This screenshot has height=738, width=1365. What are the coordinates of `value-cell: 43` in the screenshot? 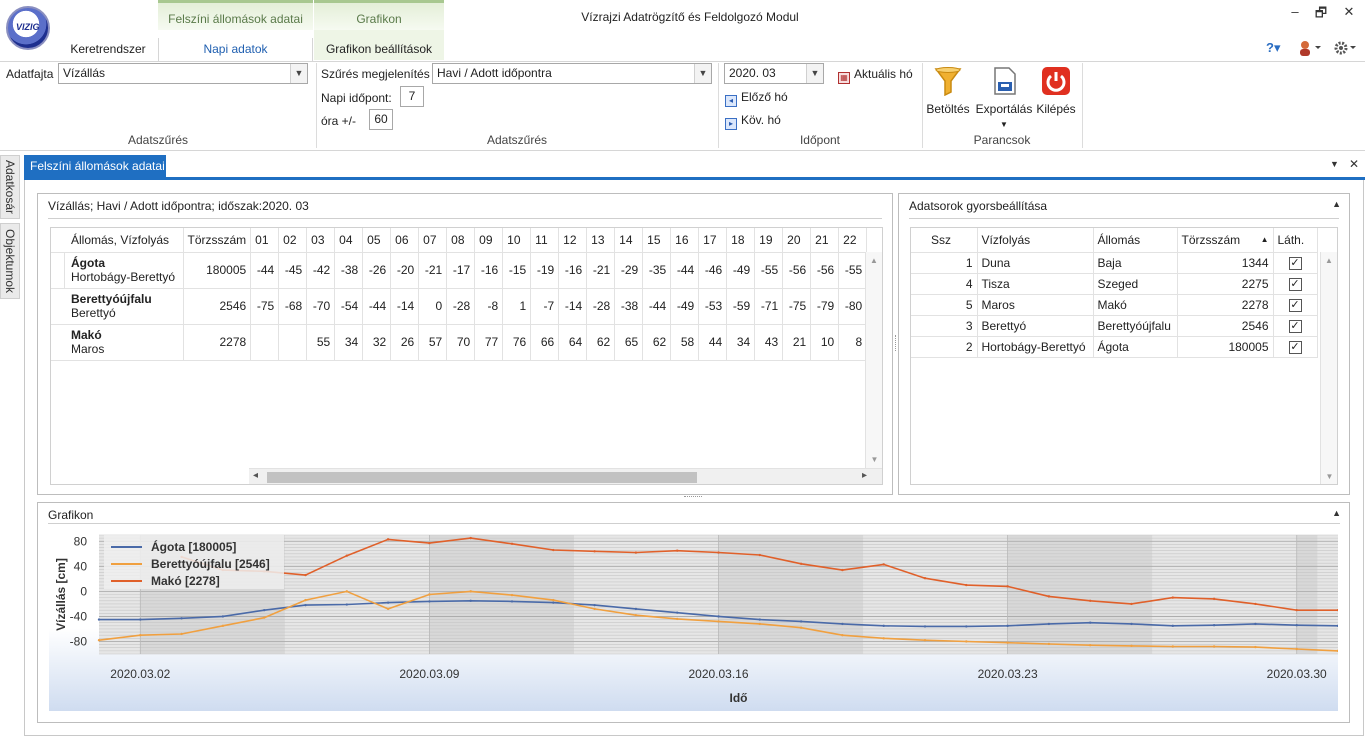 It's located at (769, 342).